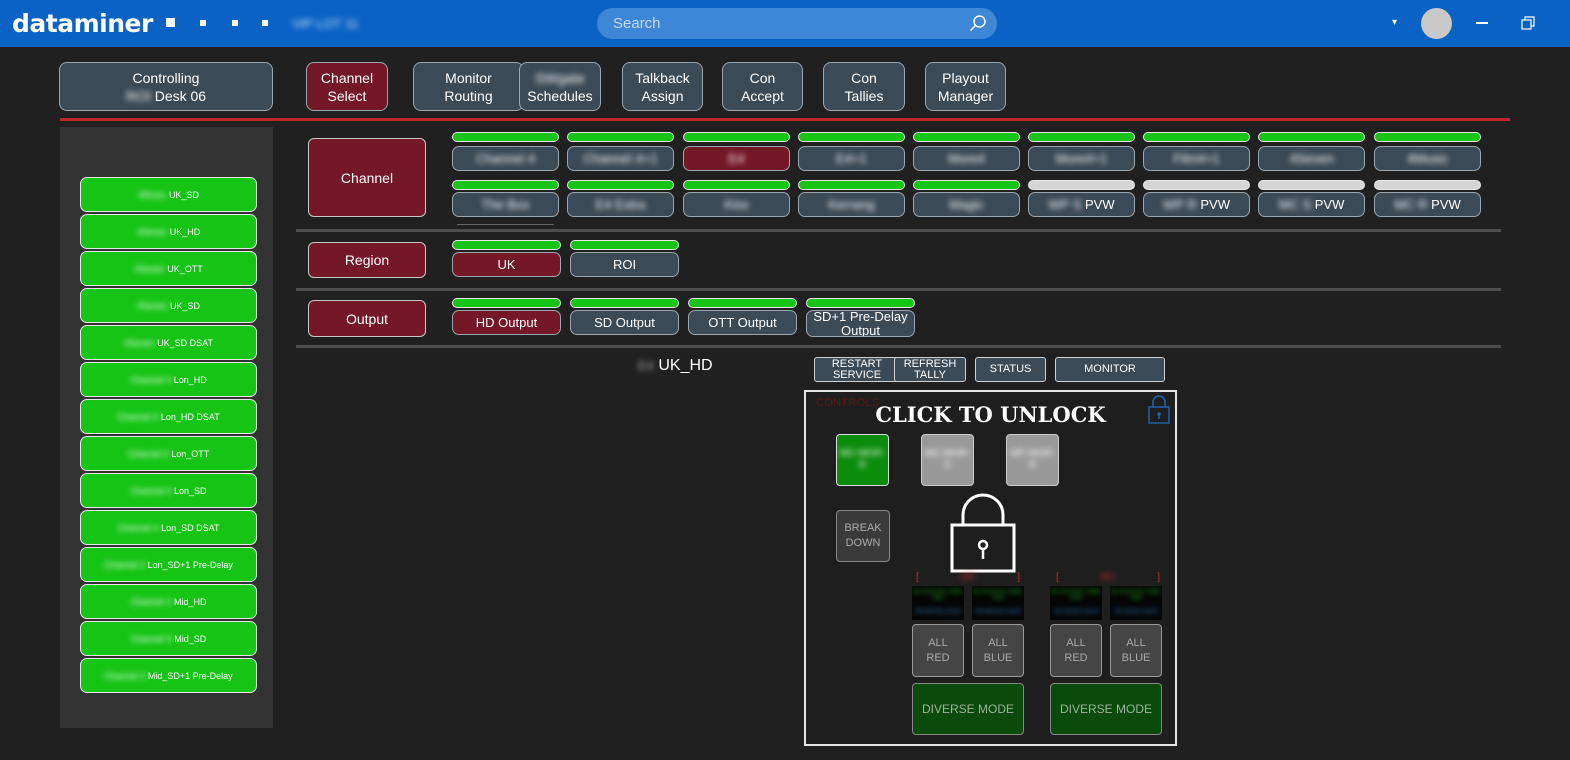 The image size is (1570, 760). Describe the element at coordinates (862, 460) in the screenshot. I see `router-button-1: MC-MOR-R` at that location.